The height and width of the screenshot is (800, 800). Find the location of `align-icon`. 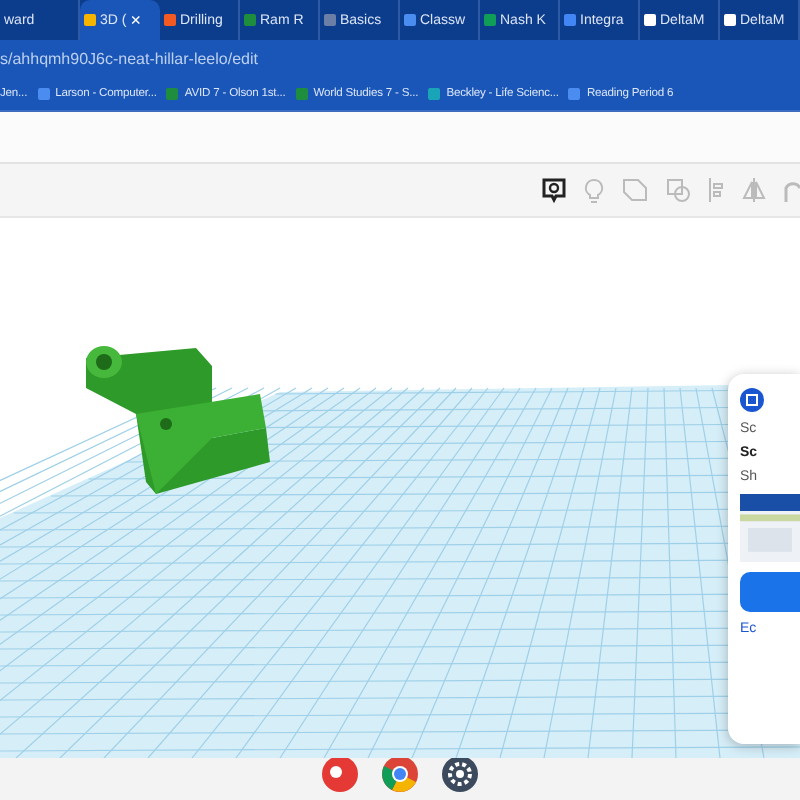

align-icon is located at coordinates (716, 190).